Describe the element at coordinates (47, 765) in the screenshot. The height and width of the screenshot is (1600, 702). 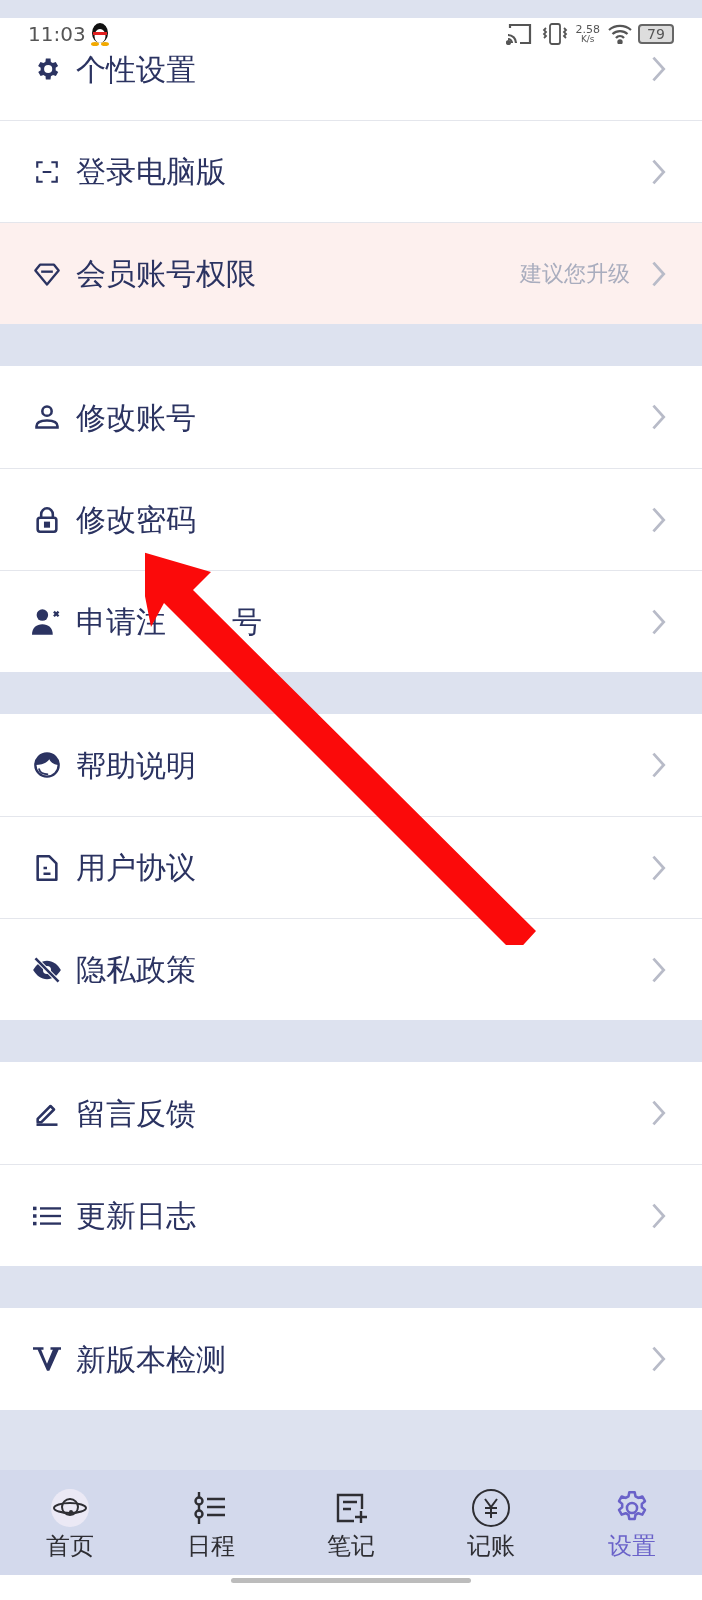
I see `headset-person-icon` at that location.